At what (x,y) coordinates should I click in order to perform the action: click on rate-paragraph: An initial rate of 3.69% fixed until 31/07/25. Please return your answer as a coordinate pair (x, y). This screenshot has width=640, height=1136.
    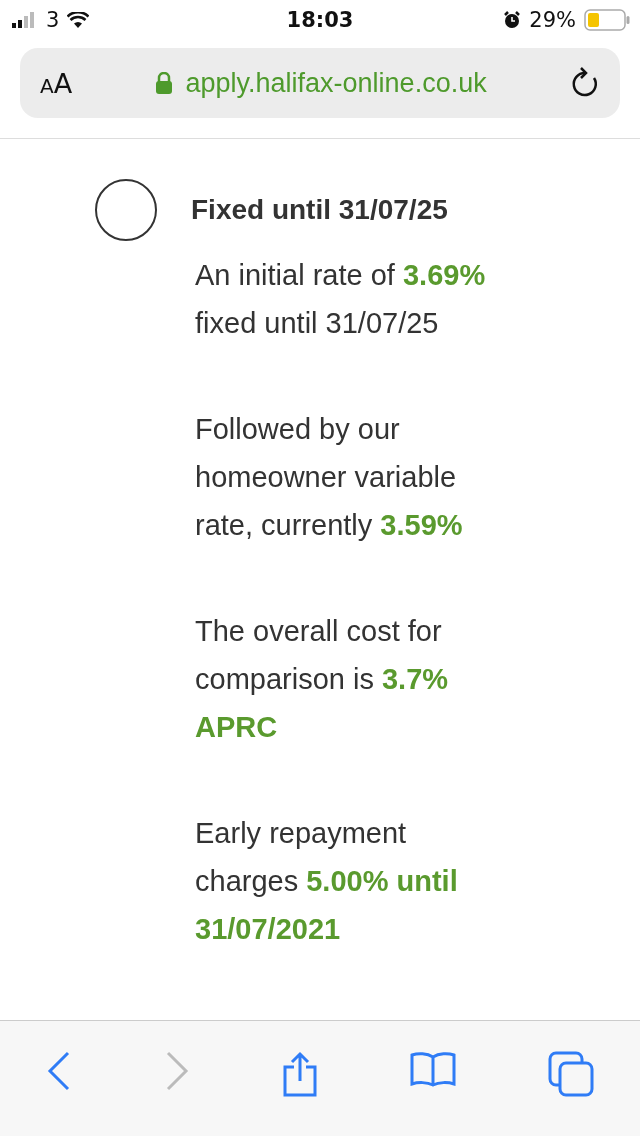
    Looking at the image, I should click on (341, 299).